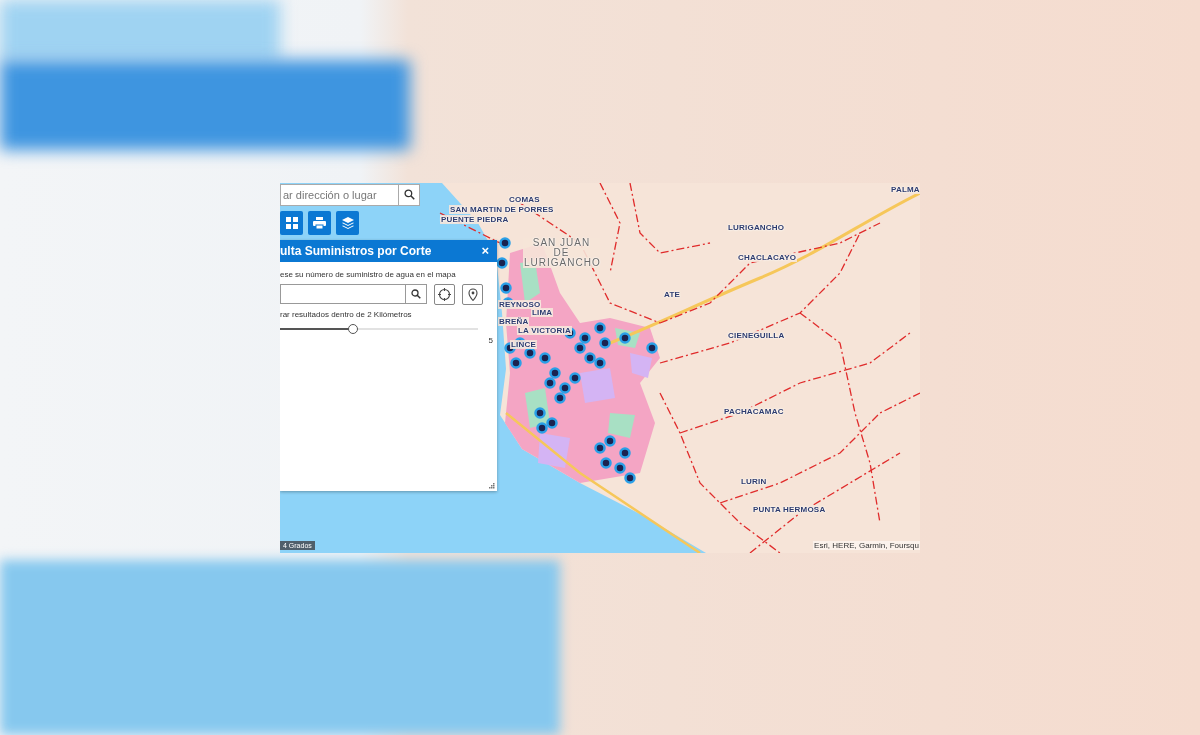  I want to click on grid-icon, so click(291, 222).